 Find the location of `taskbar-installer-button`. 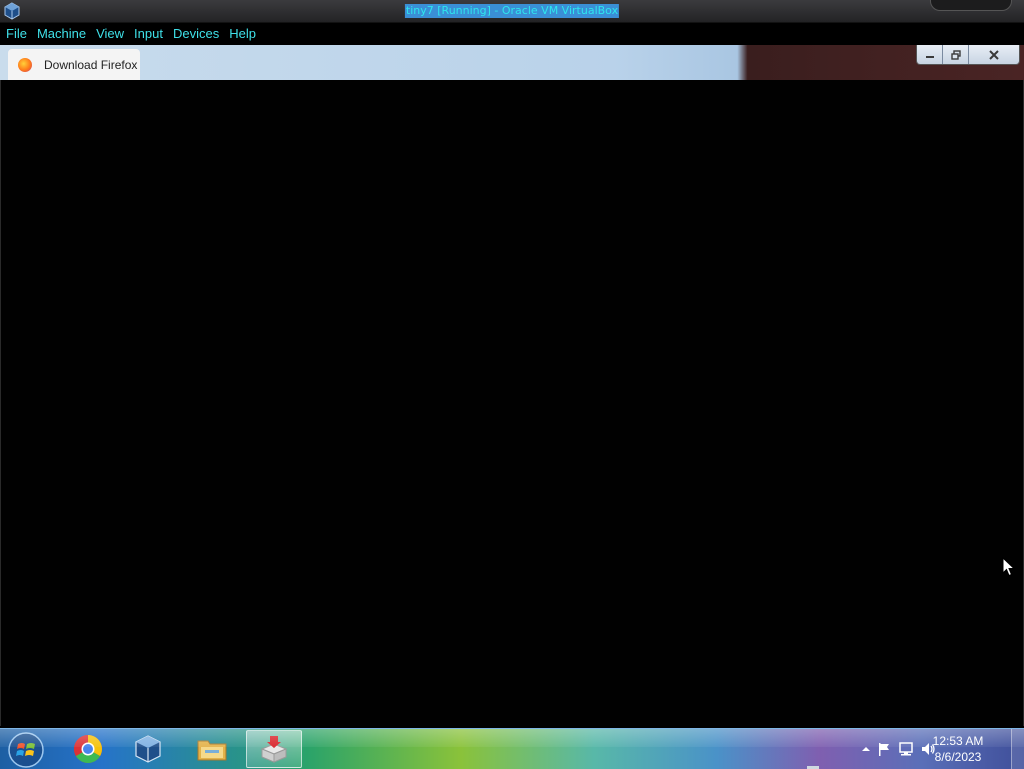

taskbar-installer-button is located at coordinates (274, 749).